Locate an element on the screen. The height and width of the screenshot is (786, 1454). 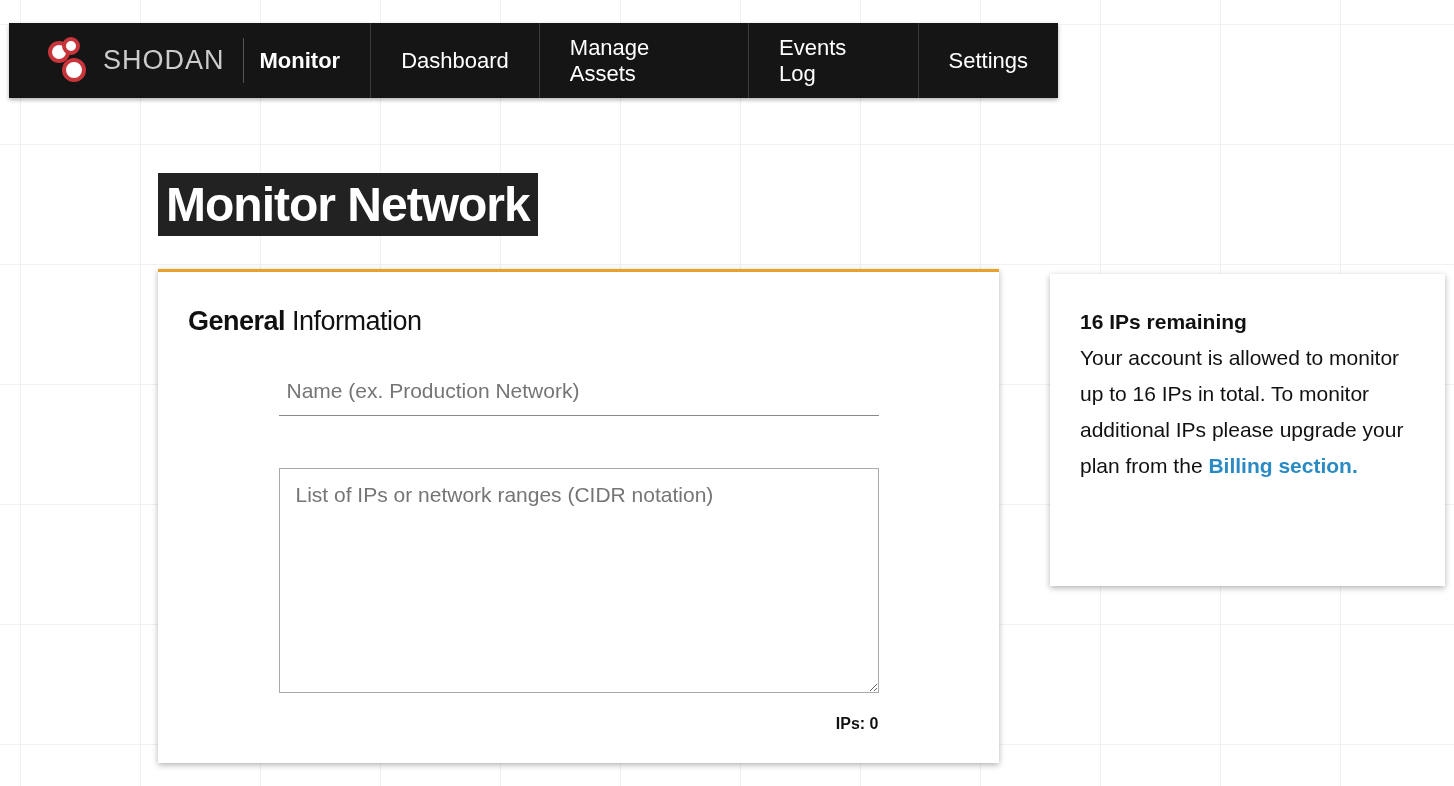
section-heading: General Information is located at coordinates (305, 321).